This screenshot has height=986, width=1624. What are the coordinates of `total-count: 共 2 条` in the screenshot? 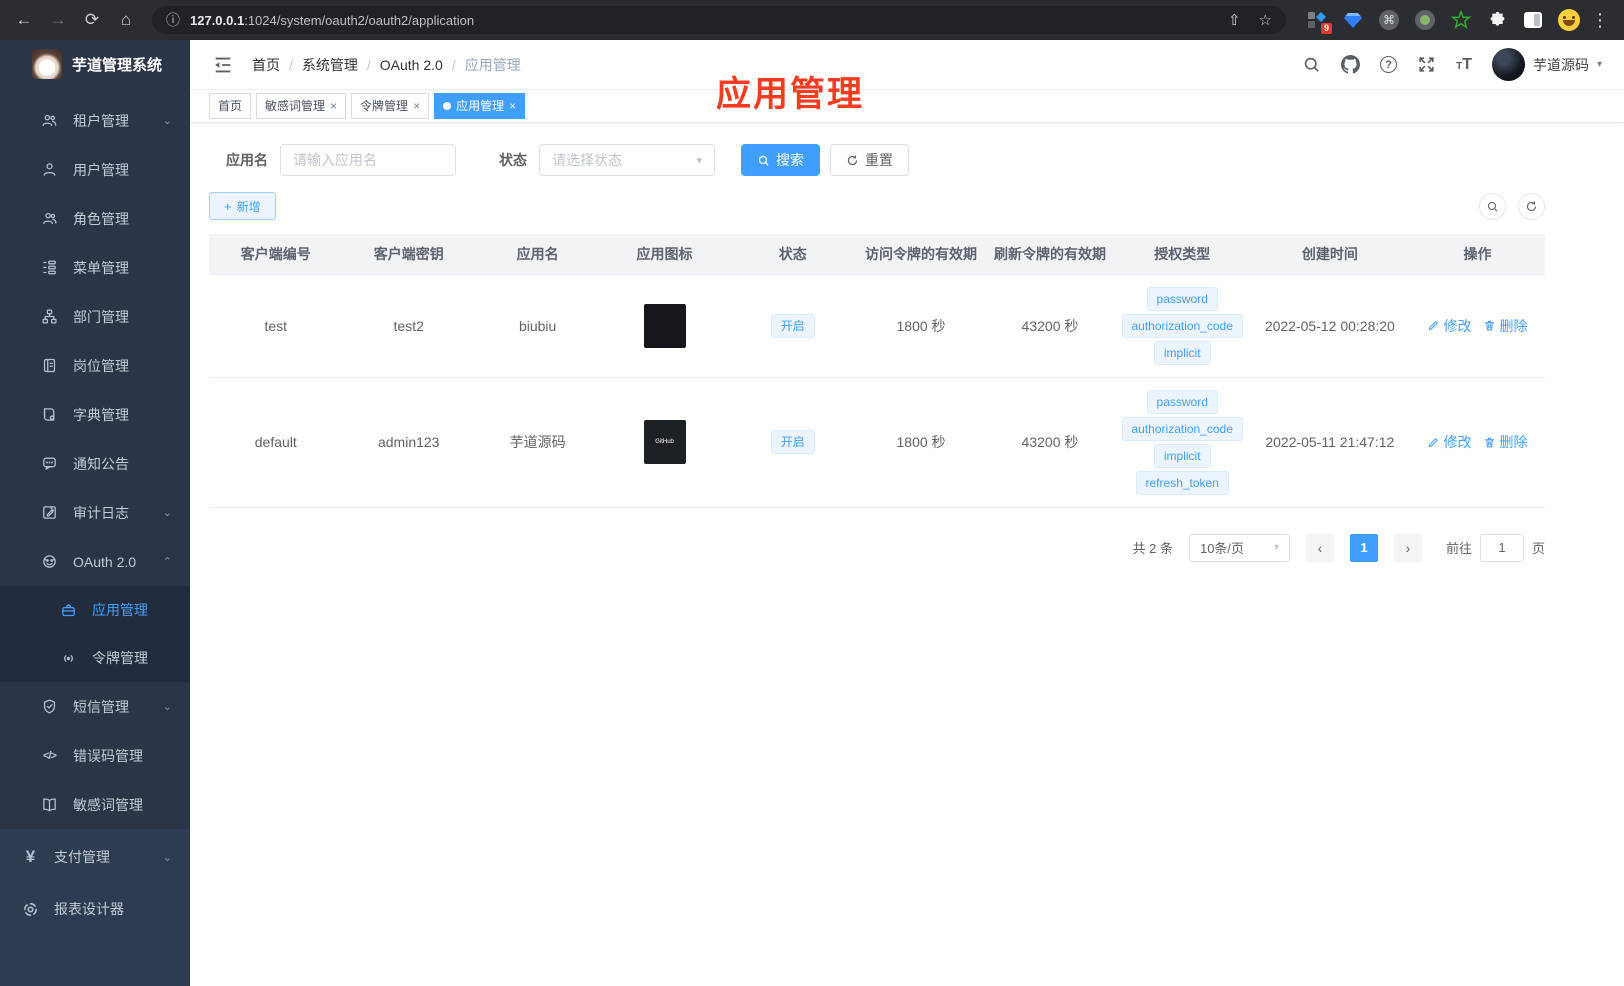 It's located at (1152, 548).